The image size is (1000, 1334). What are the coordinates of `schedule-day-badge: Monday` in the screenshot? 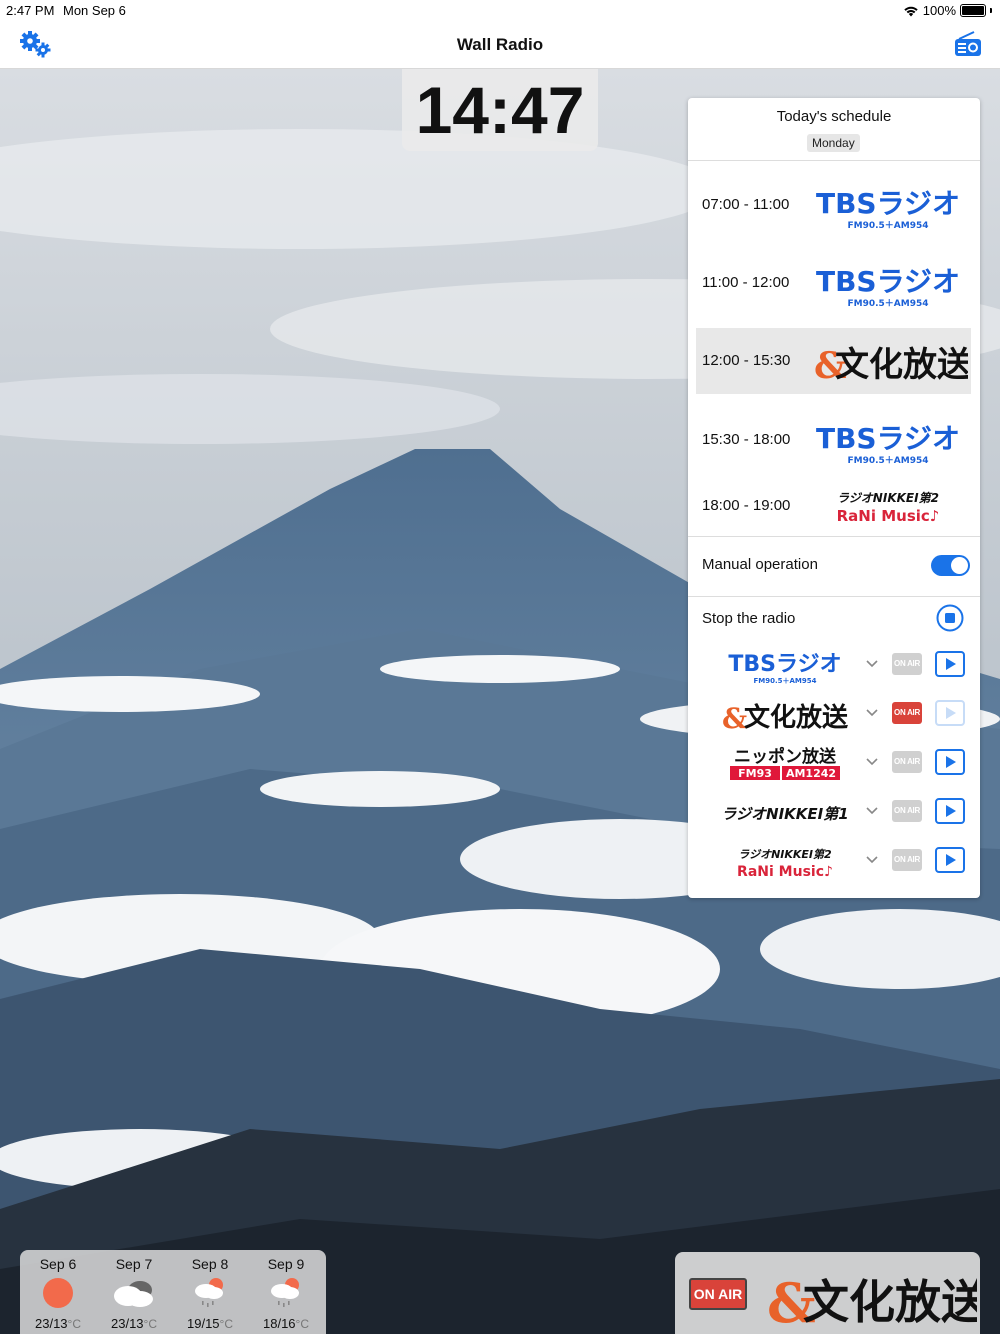 It's located at (833, 143).